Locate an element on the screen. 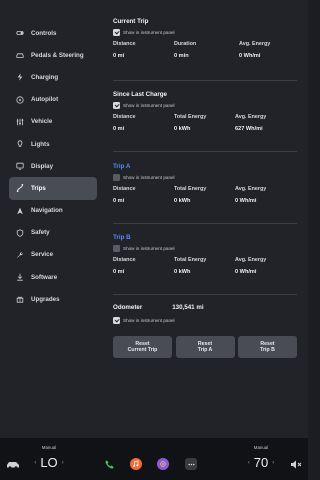 The image size is (320, 480). temp-value: LO is located at coordinates (49, 462).